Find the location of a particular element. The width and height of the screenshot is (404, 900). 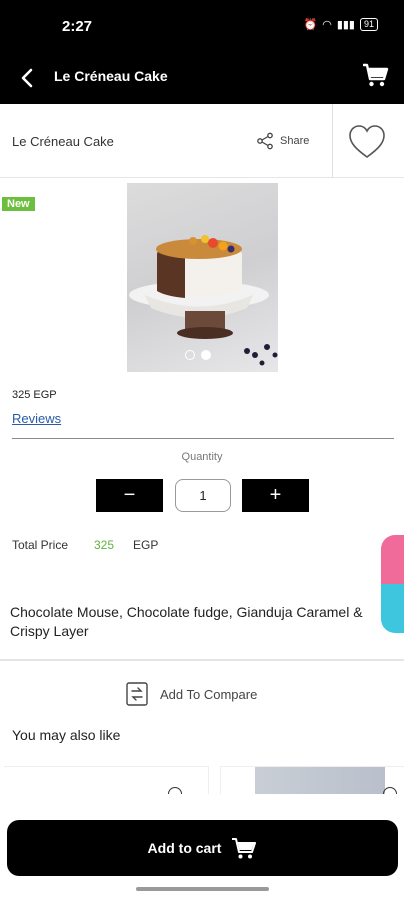

product-name: Le Créneau Cake is located at coordinates (63, 141).